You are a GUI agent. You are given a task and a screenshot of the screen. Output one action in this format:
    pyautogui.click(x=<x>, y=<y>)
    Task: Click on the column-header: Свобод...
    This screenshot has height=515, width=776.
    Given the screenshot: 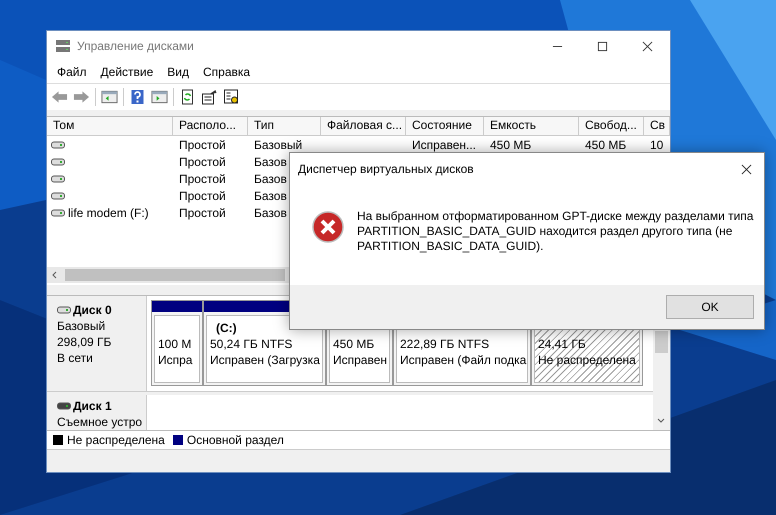 What is the action you would take?
    pyautogui.click(x=611, y=126)
    